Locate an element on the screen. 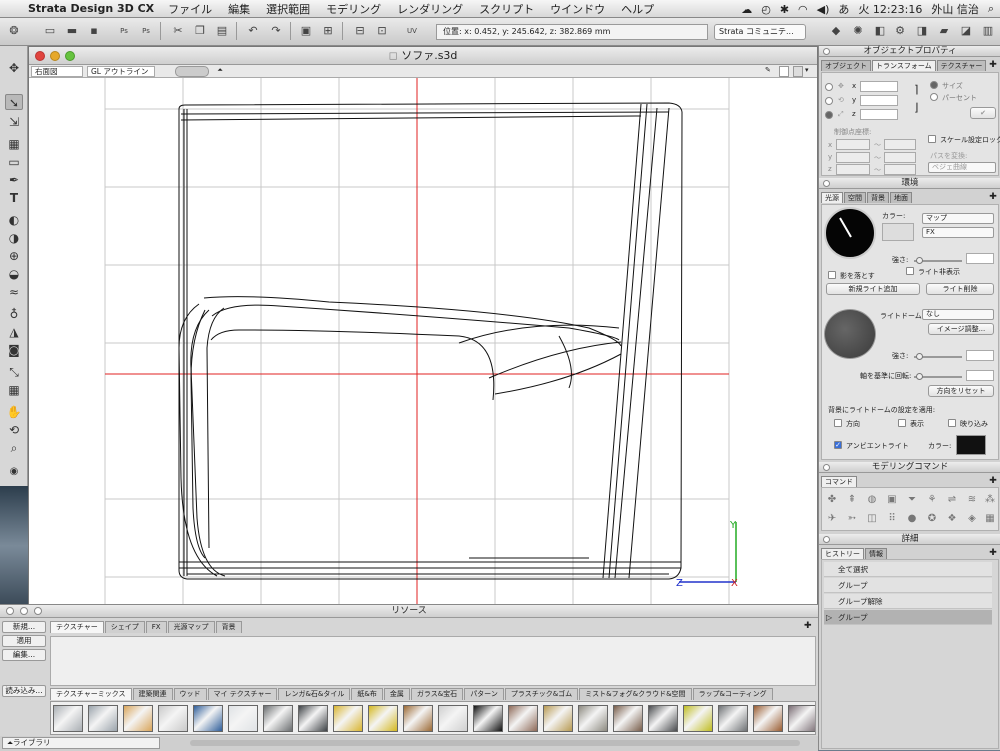  bluetooth-icon: ✱ is located at coordinates (784, 9).